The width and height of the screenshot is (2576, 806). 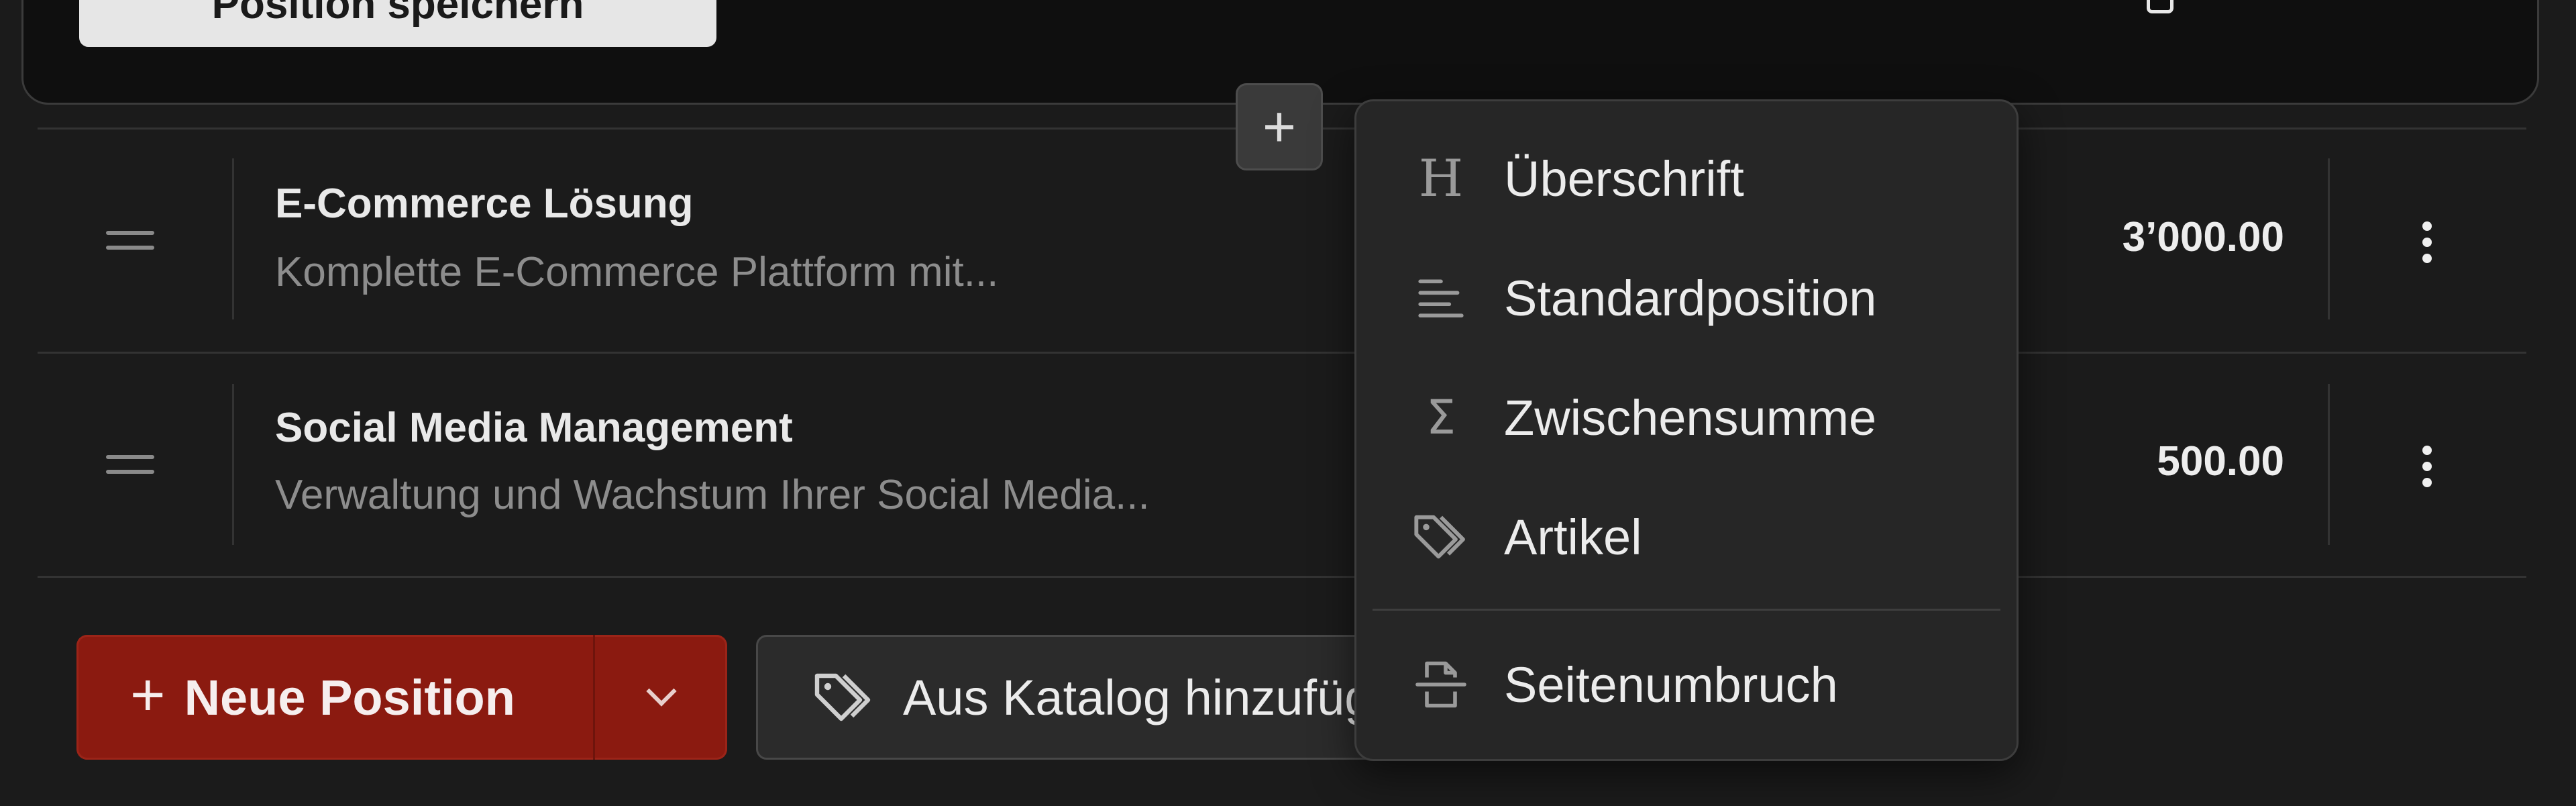 What do you see at coordinates (1573, 537) in the screenshot?
I see `menu-item-label: Artikel` at bounding box center [1573, 537].